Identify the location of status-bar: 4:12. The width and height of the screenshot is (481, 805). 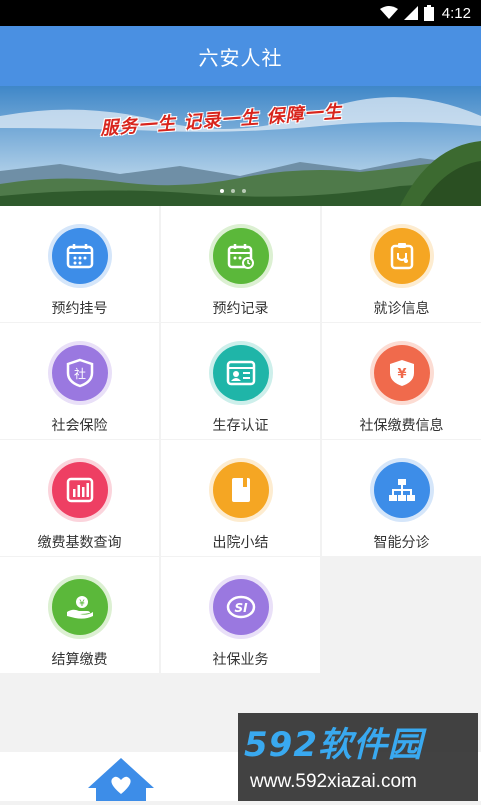
(240, 13).